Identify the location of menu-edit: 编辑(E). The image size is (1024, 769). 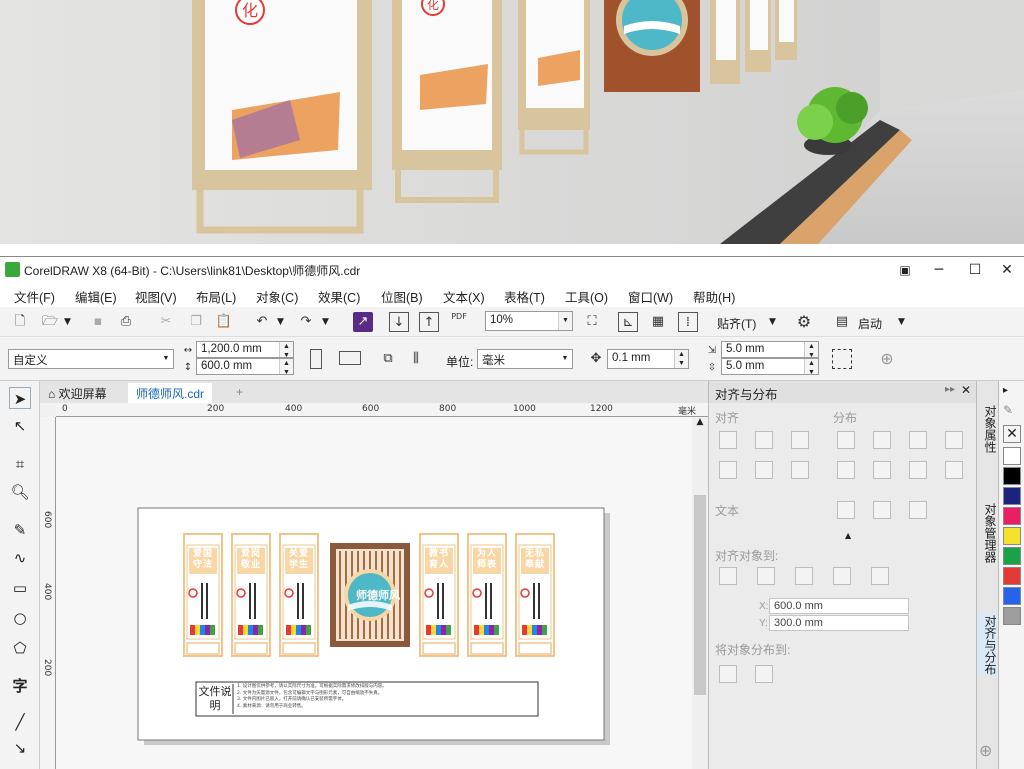
(96, 296).